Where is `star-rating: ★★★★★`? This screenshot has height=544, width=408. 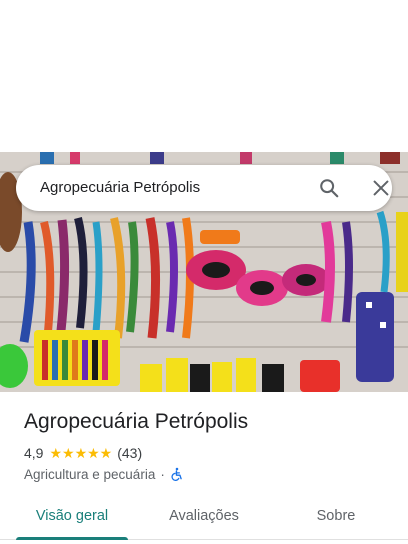
star-rating: ★★★★★ is located at coordinates (81, 453).